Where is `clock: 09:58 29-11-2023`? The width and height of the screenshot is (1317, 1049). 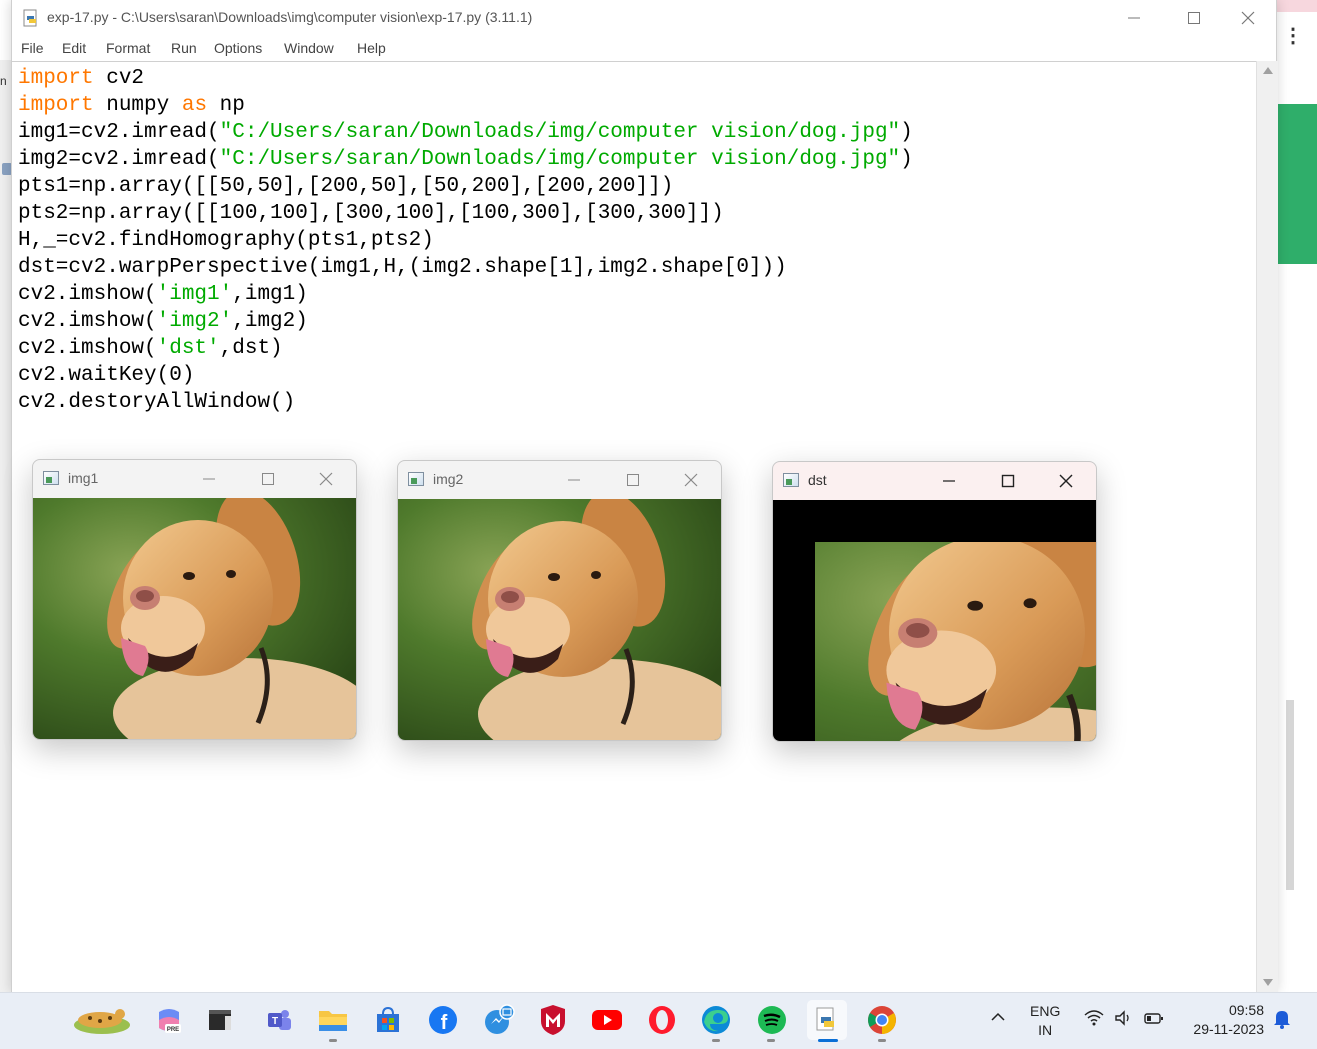 clock: 09:58 29-11-2023 is located at coordinates (1222, 1020).